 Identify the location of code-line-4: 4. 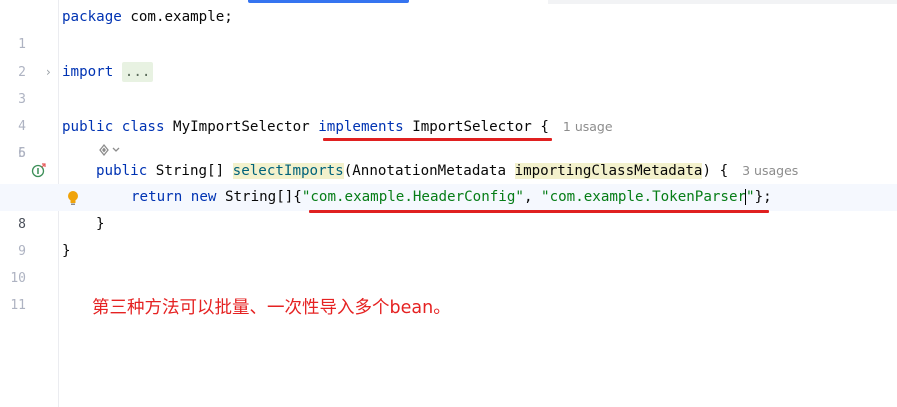
(448, 110).